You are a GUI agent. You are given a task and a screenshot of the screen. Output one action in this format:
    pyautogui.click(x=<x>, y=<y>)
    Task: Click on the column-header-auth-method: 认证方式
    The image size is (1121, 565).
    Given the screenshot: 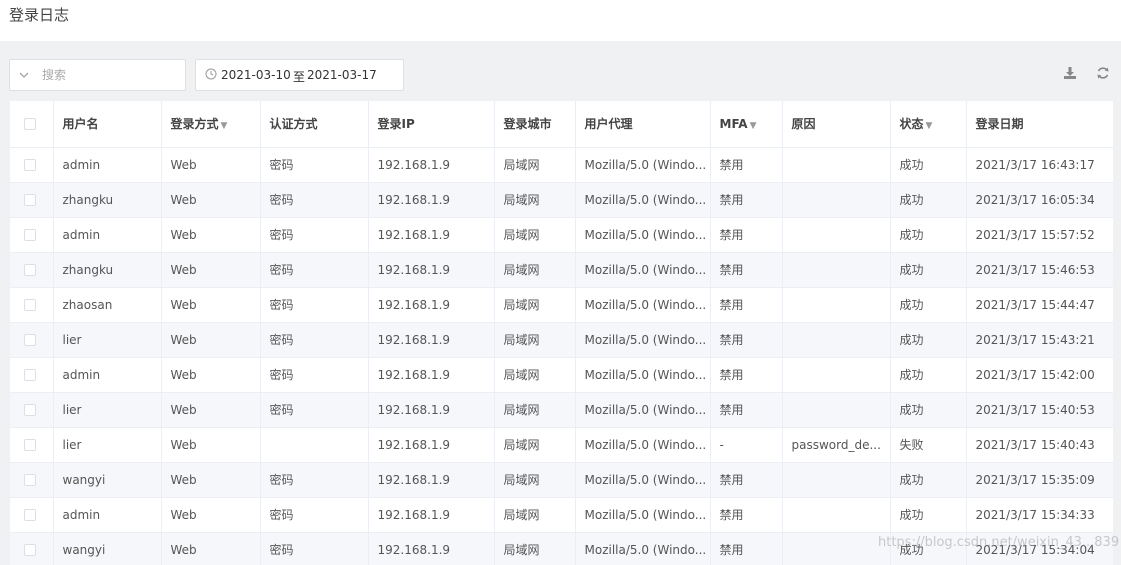 What is the action you would take?
    pyautogui.click(x=314, y=124)
    